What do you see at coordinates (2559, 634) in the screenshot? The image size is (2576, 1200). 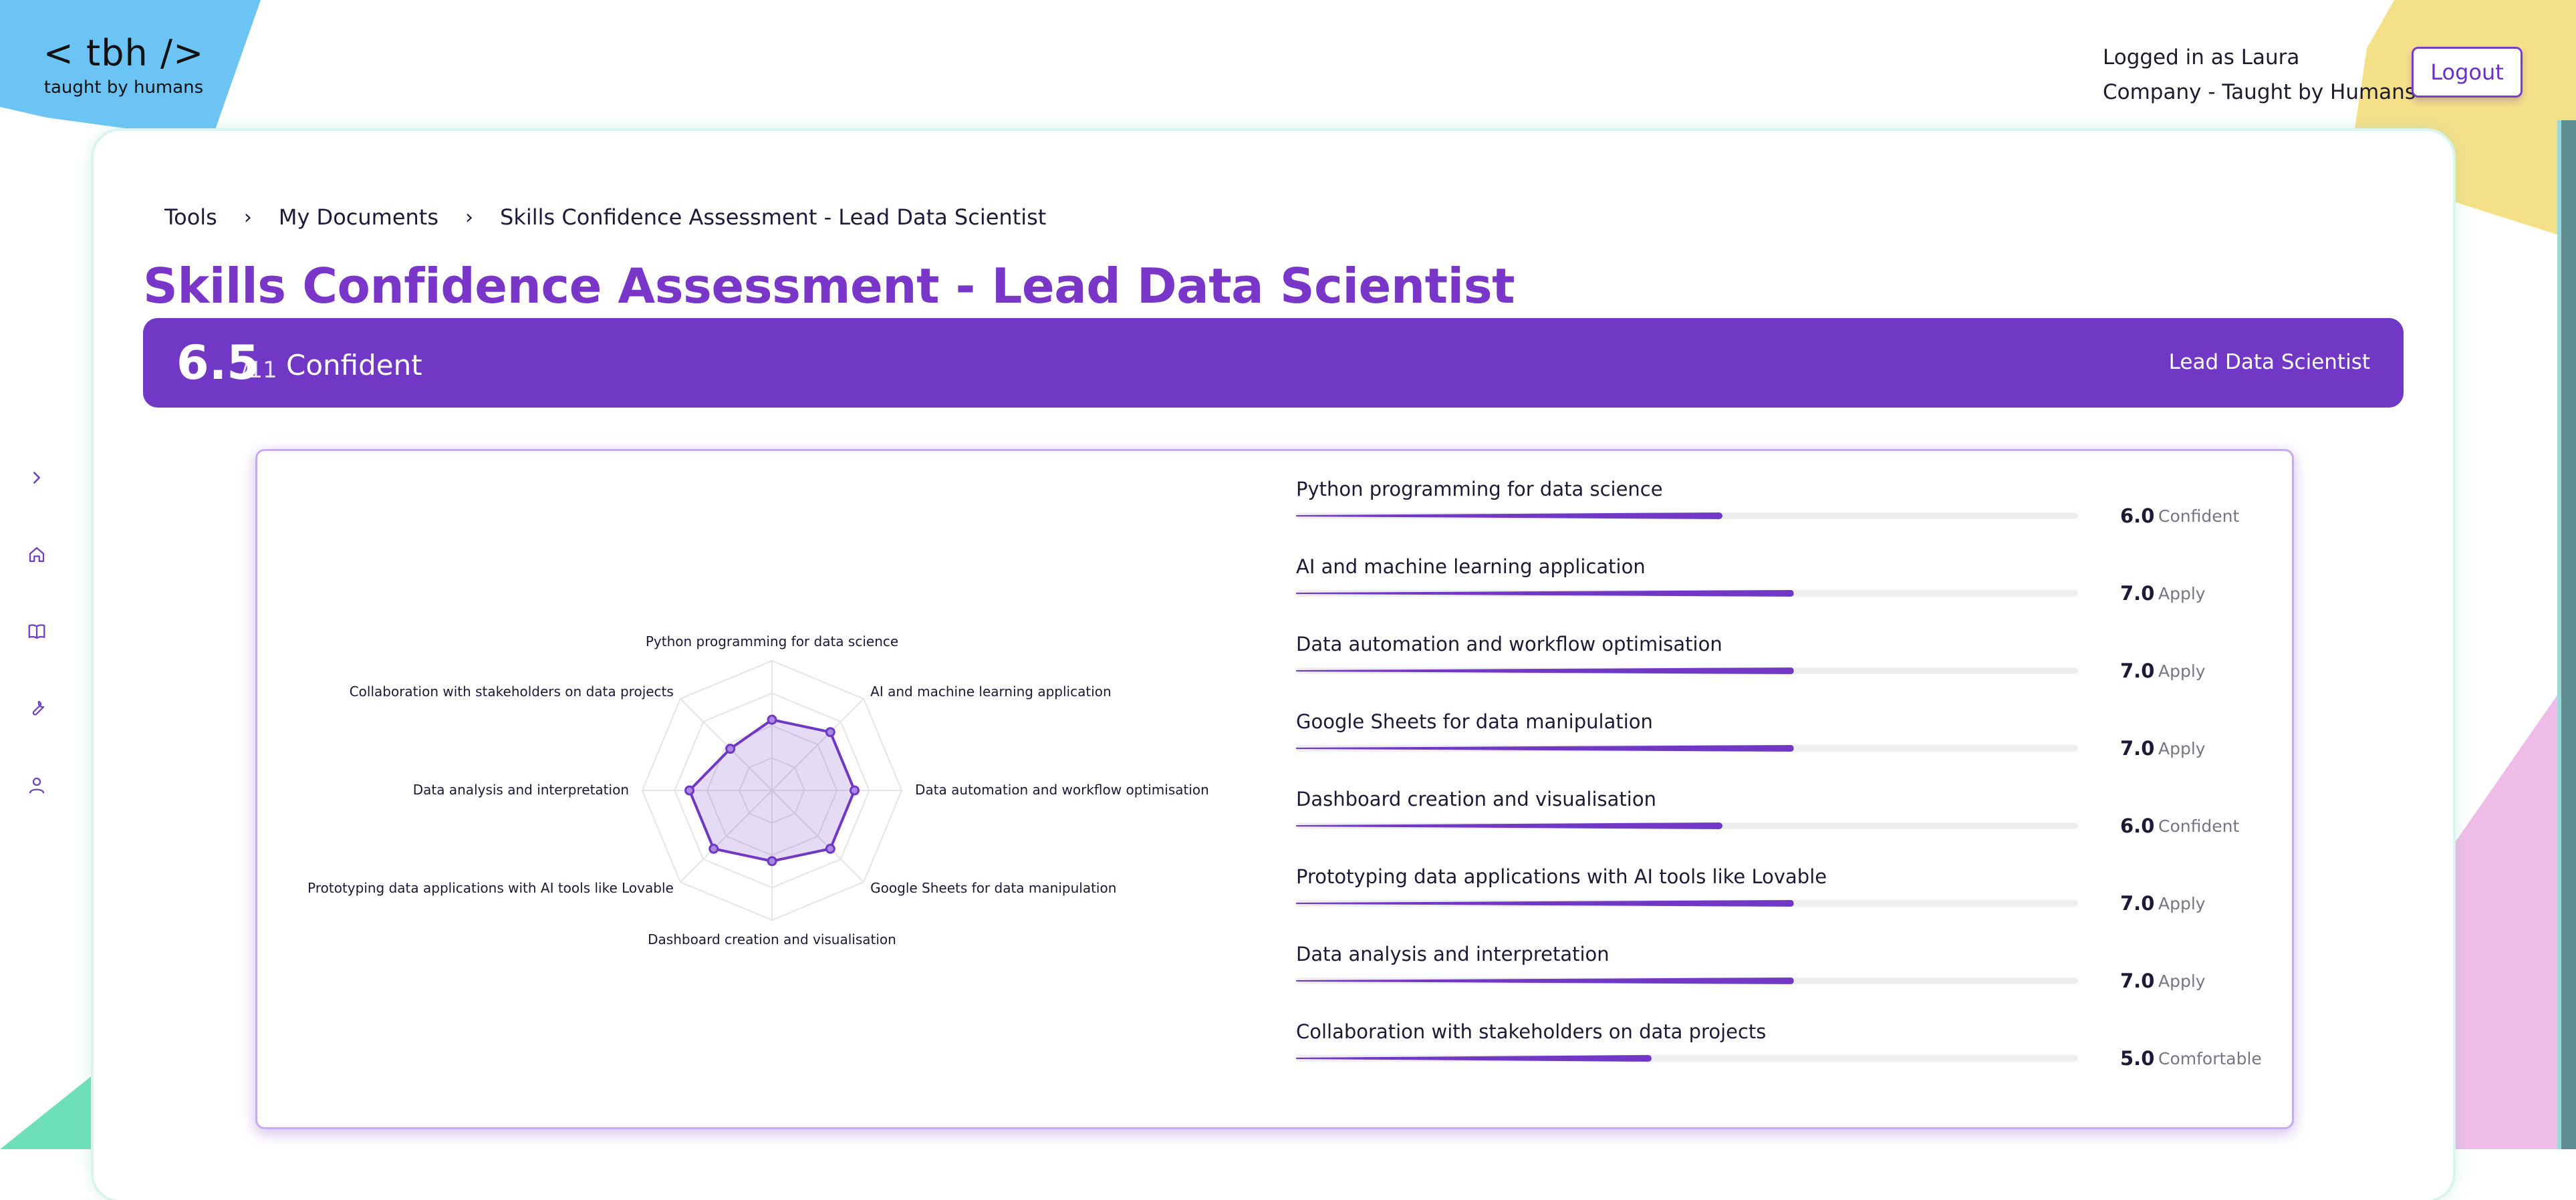 I see `window-edge-highlight` at bounding box center [2559, 634].